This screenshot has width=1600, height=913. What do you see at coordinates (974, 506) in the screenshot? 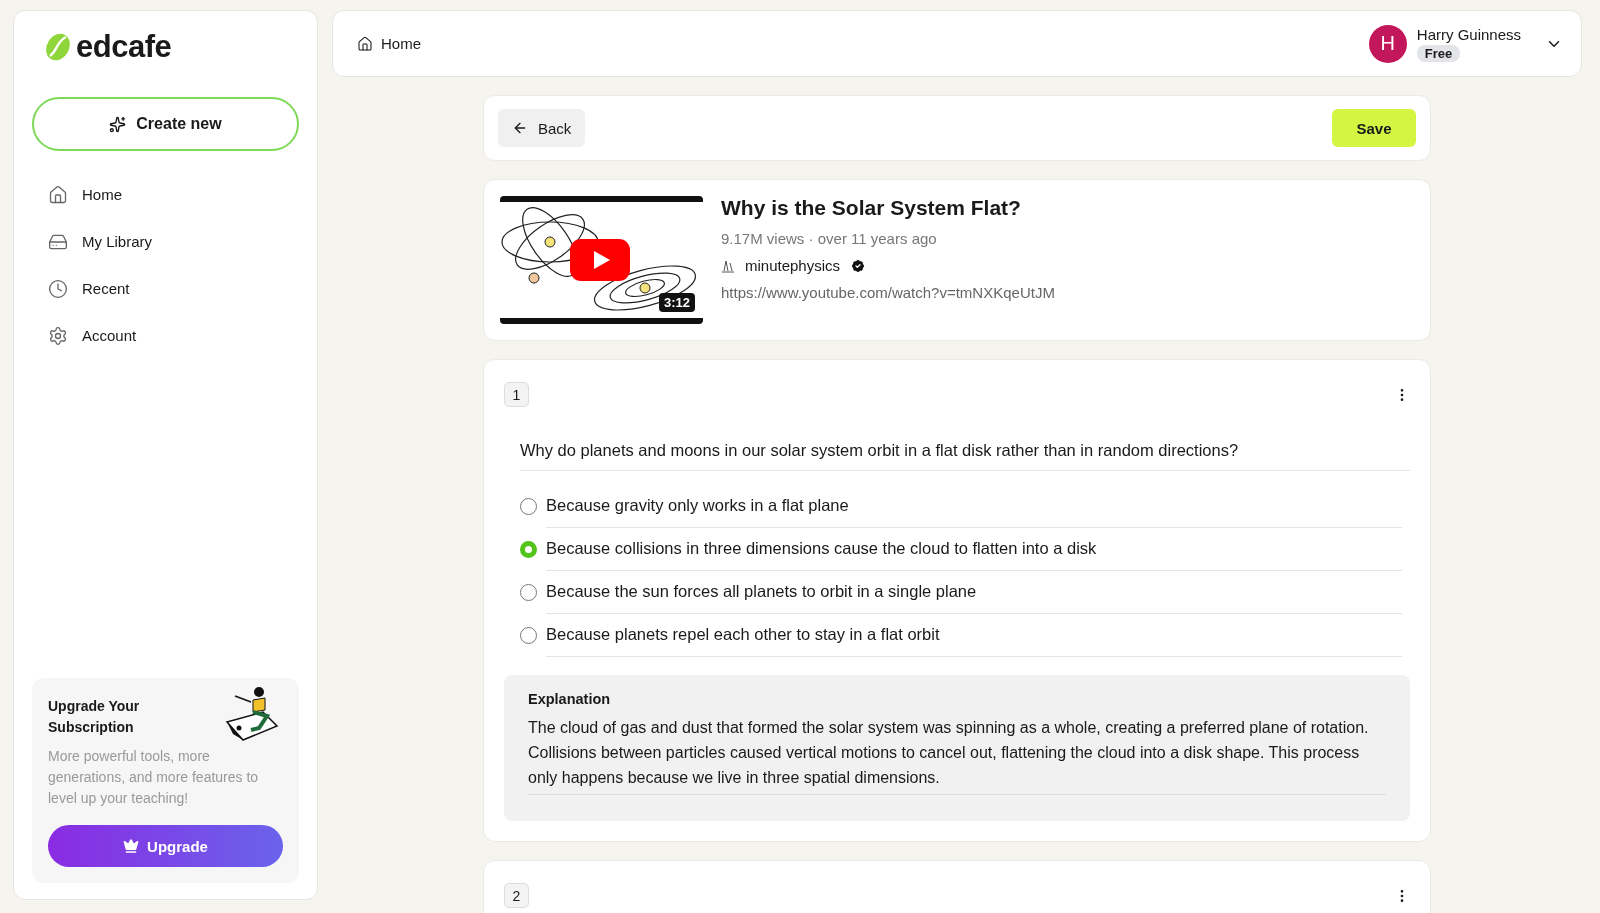
I see `answer-option: Because gravity only works in a flat plane` at bounding box center [974, 506].